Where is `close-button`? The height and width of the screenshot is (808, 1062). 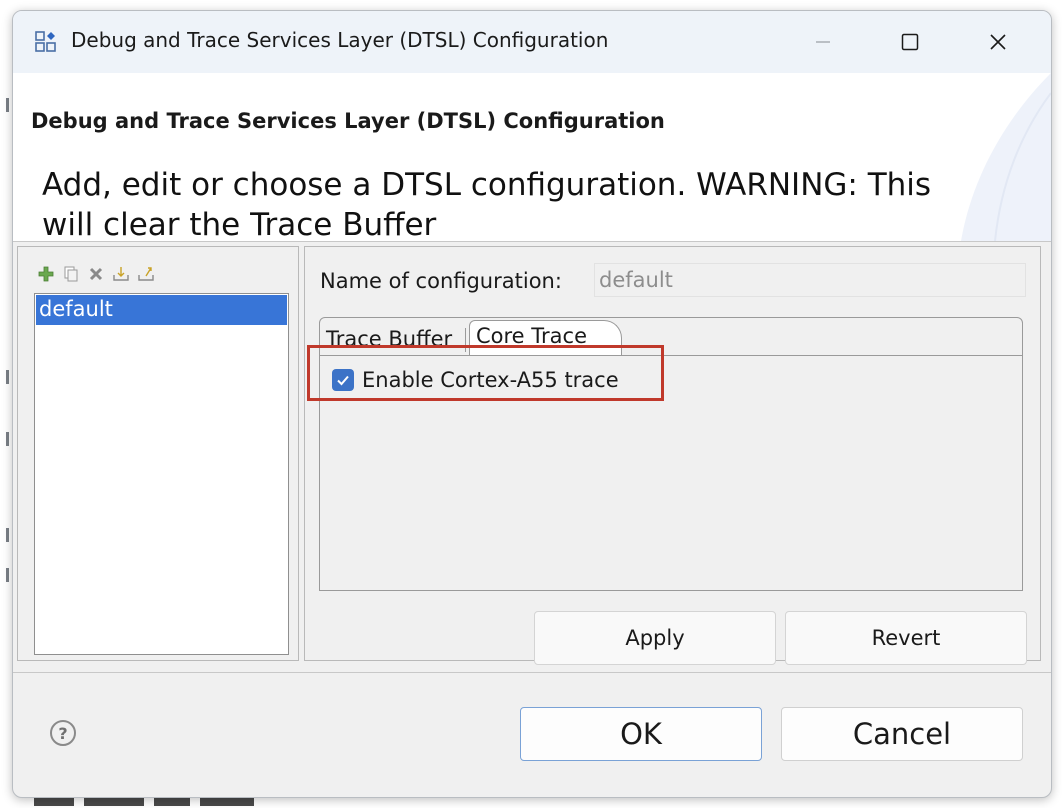 close-button is located at coordinates (998, 42).